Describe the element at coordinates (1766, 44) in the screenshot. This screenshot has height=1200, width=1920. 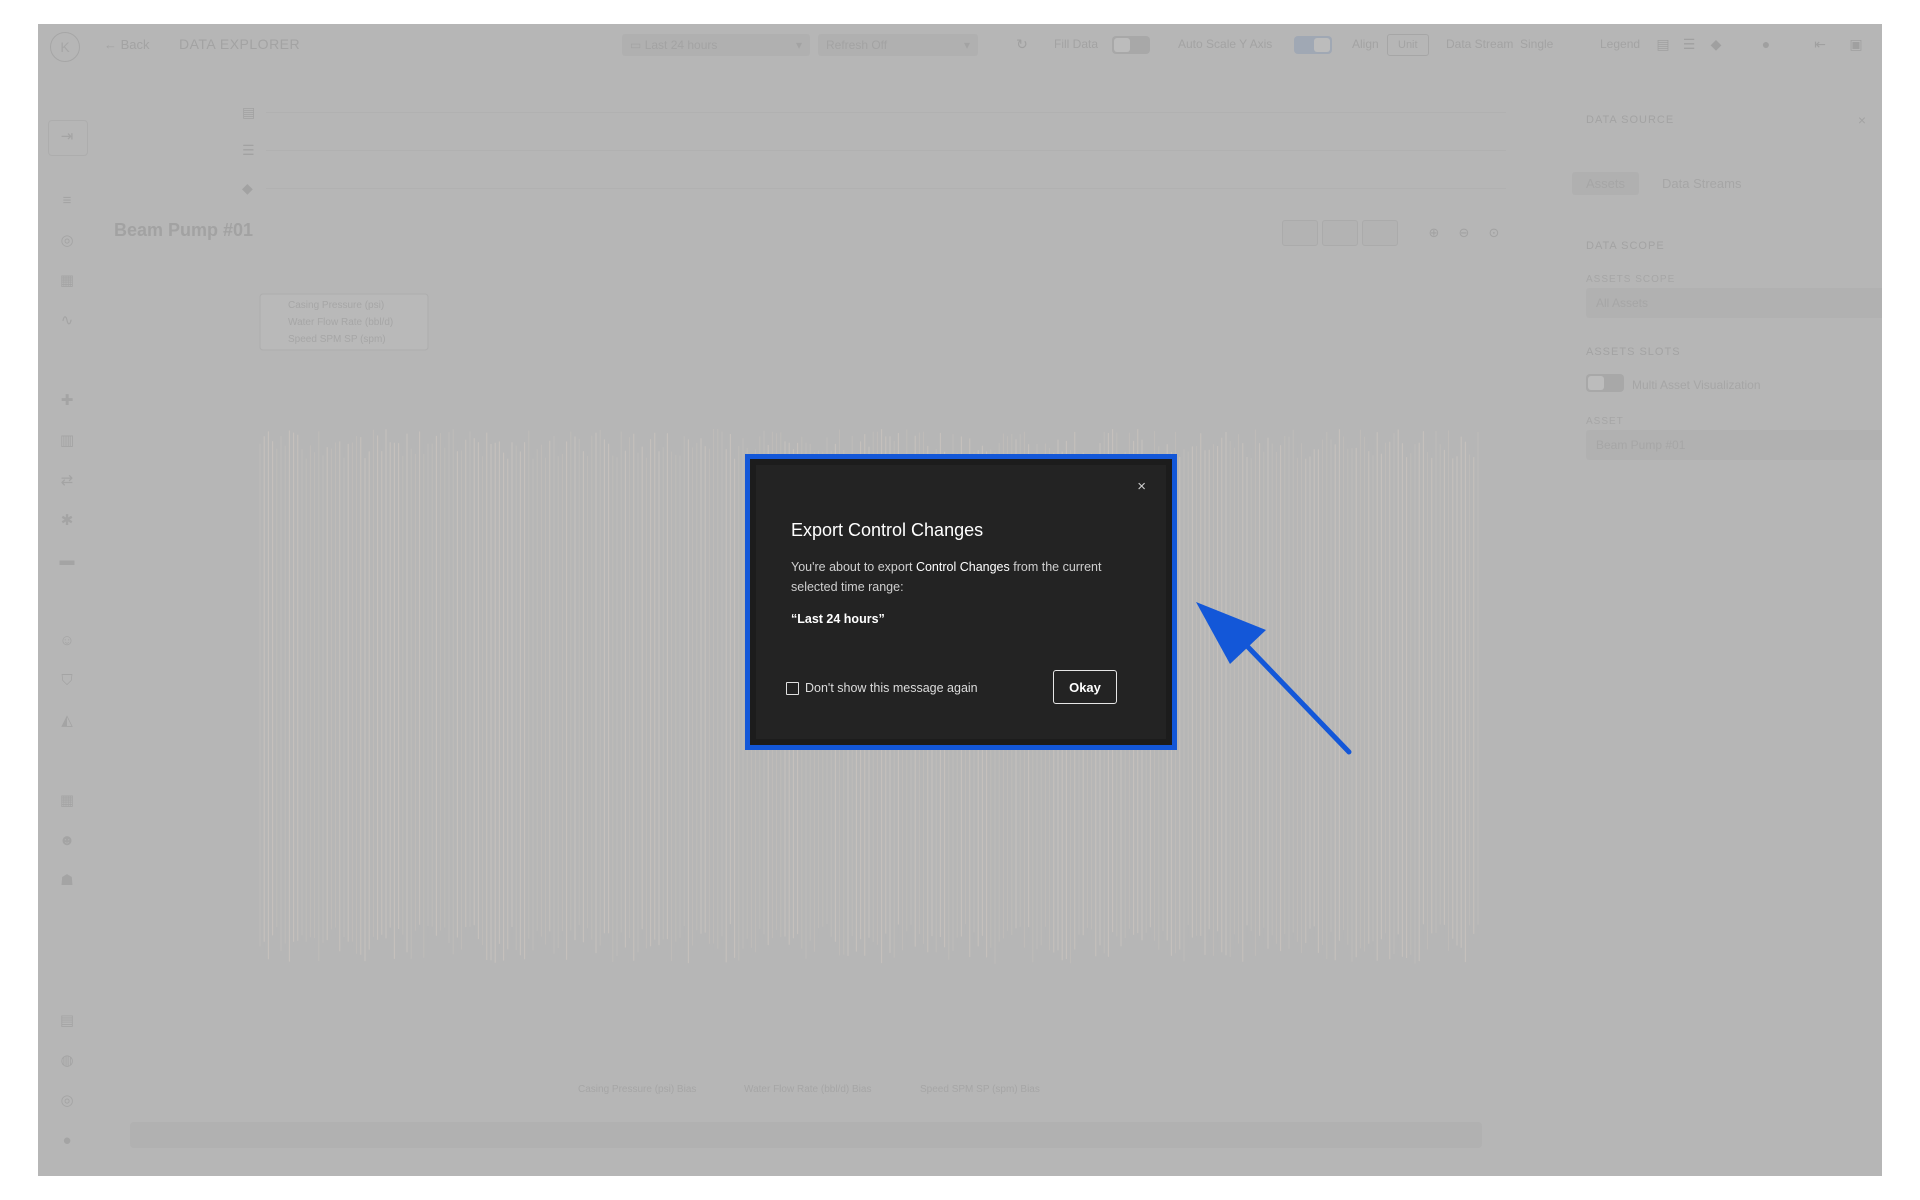
I see `dollar-icon: ●` at that location.